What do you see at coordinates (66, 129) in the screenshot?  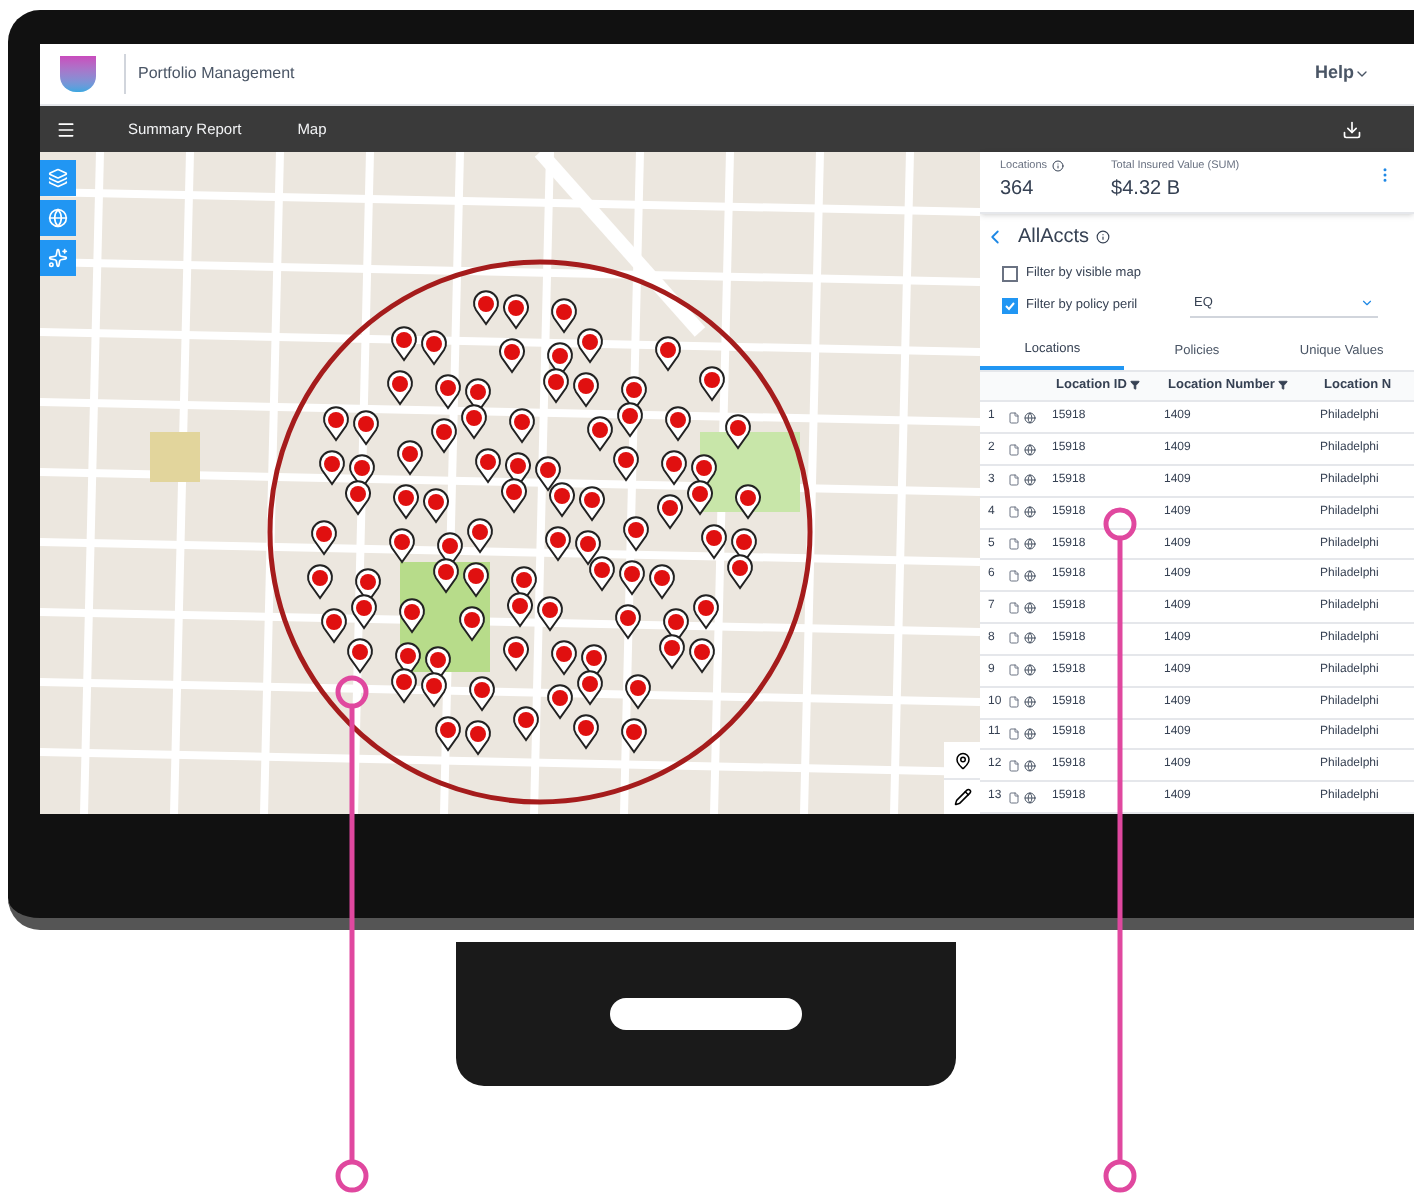 I see `menu-icon` at bounding box center [66, 129].